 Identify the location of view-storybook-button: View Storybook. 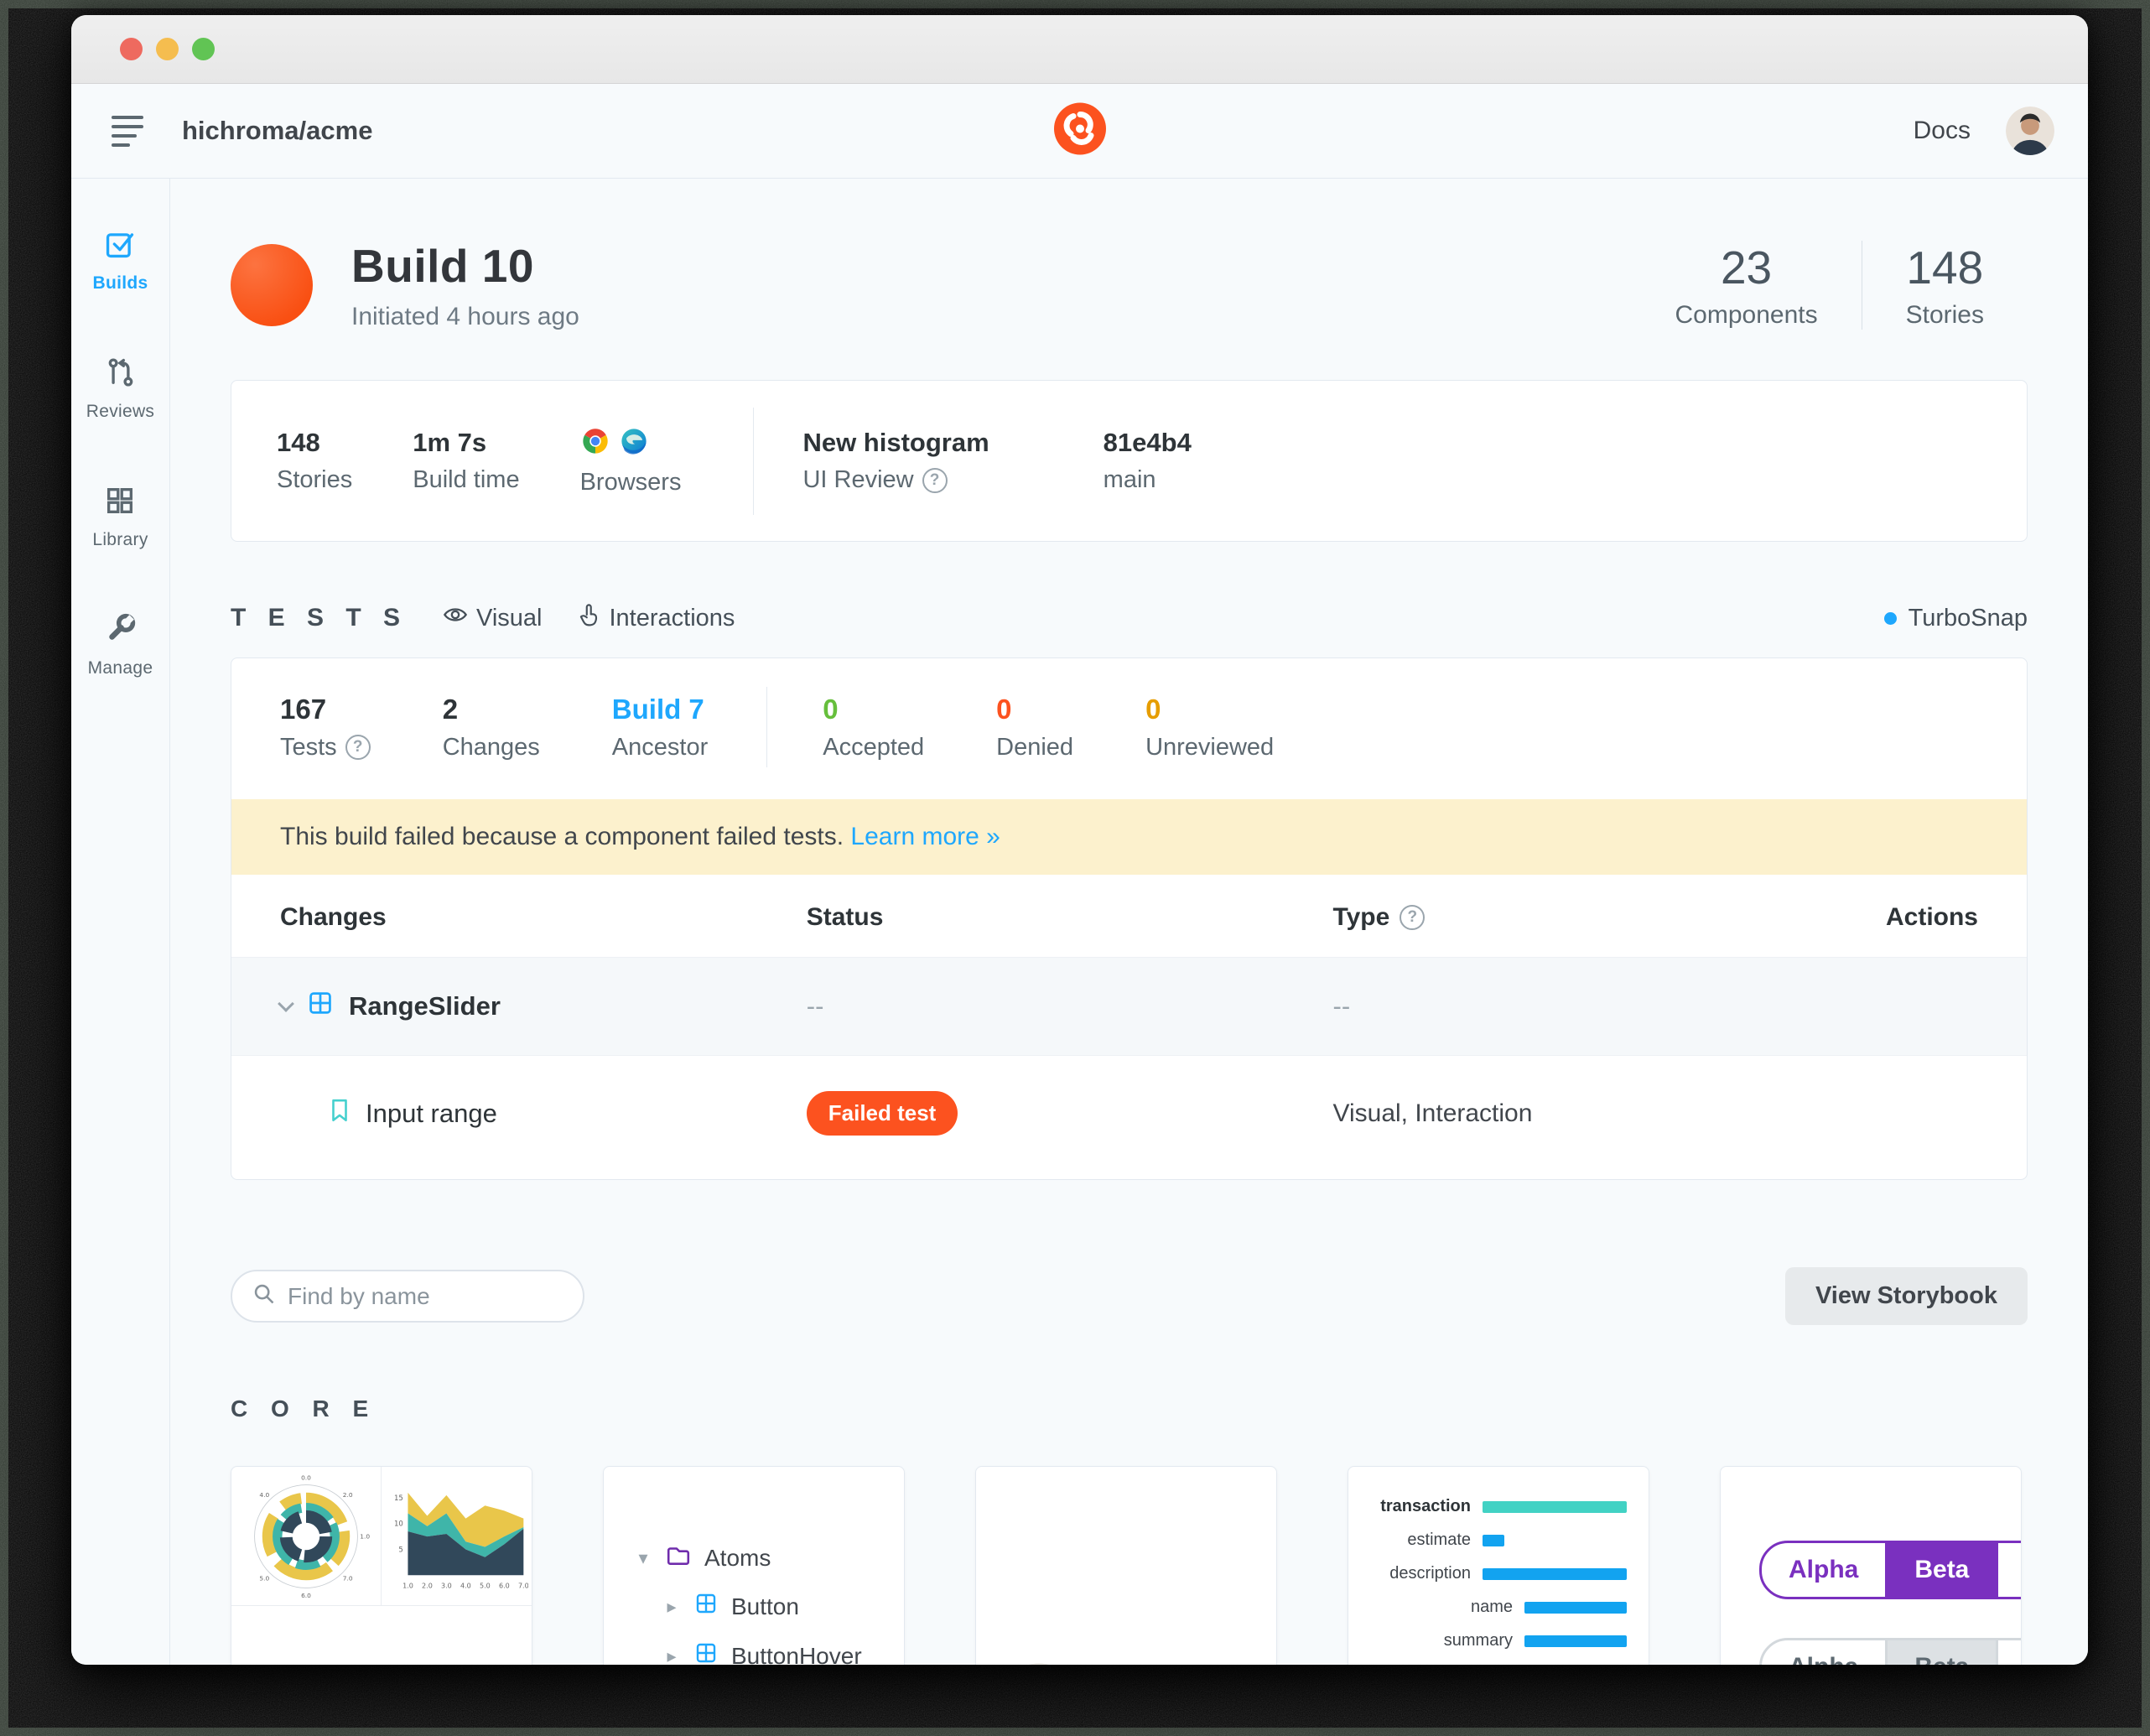
(1906, 1296).